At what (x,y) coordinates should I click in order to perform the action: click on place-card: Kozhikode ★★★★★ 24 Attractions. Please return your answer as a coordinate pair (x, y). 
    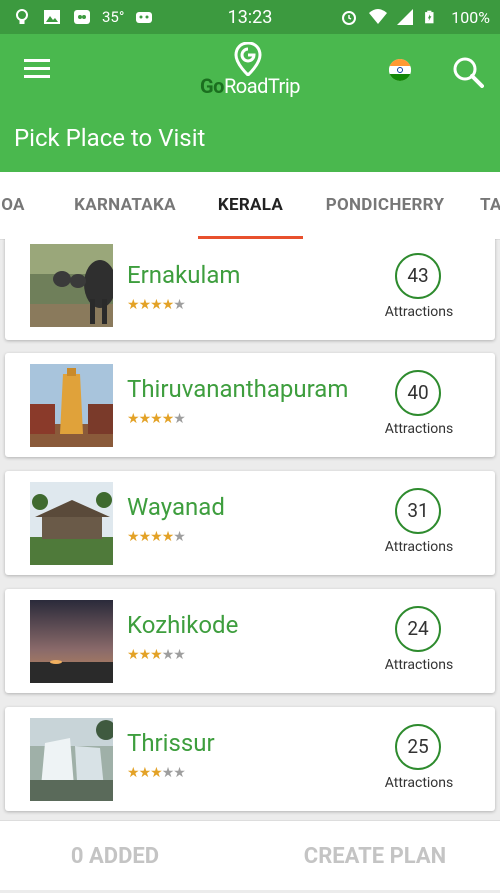
    Looking at the image, I should click on (250, 641).